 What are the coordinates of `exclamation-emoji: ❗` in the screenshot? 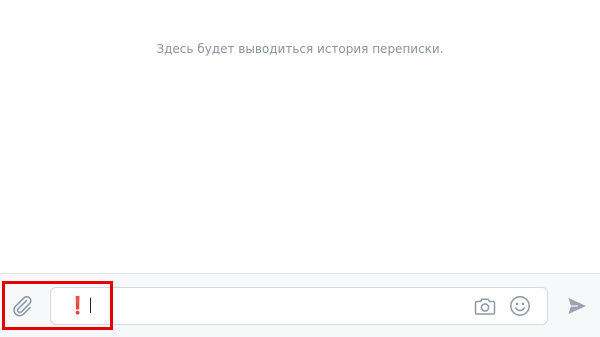 It's located at (78, 306).